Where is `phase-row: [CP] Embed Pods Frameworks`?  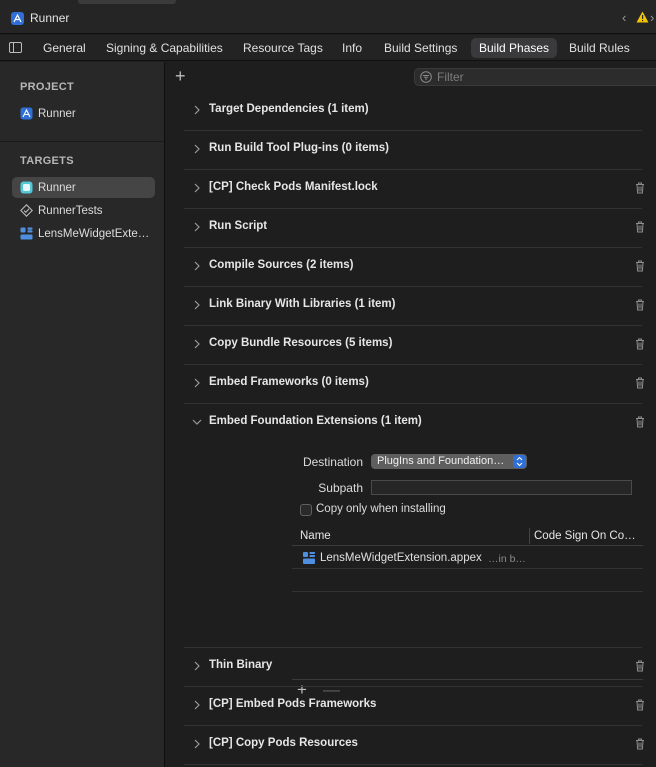
phase-row: [CP] Embed Pods Frameworks is located at coordinates (414, 706).